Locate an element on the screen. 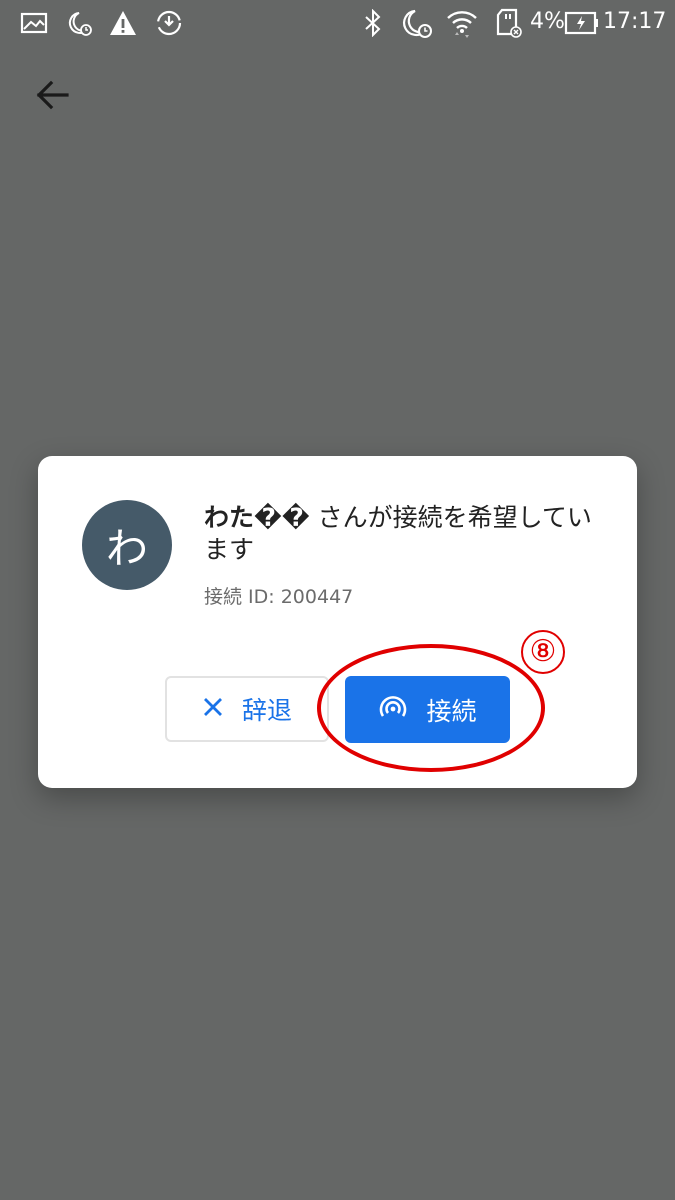 This screenshot has width=675, height=1200. avatar: わ is located at coordinates (127, 545).